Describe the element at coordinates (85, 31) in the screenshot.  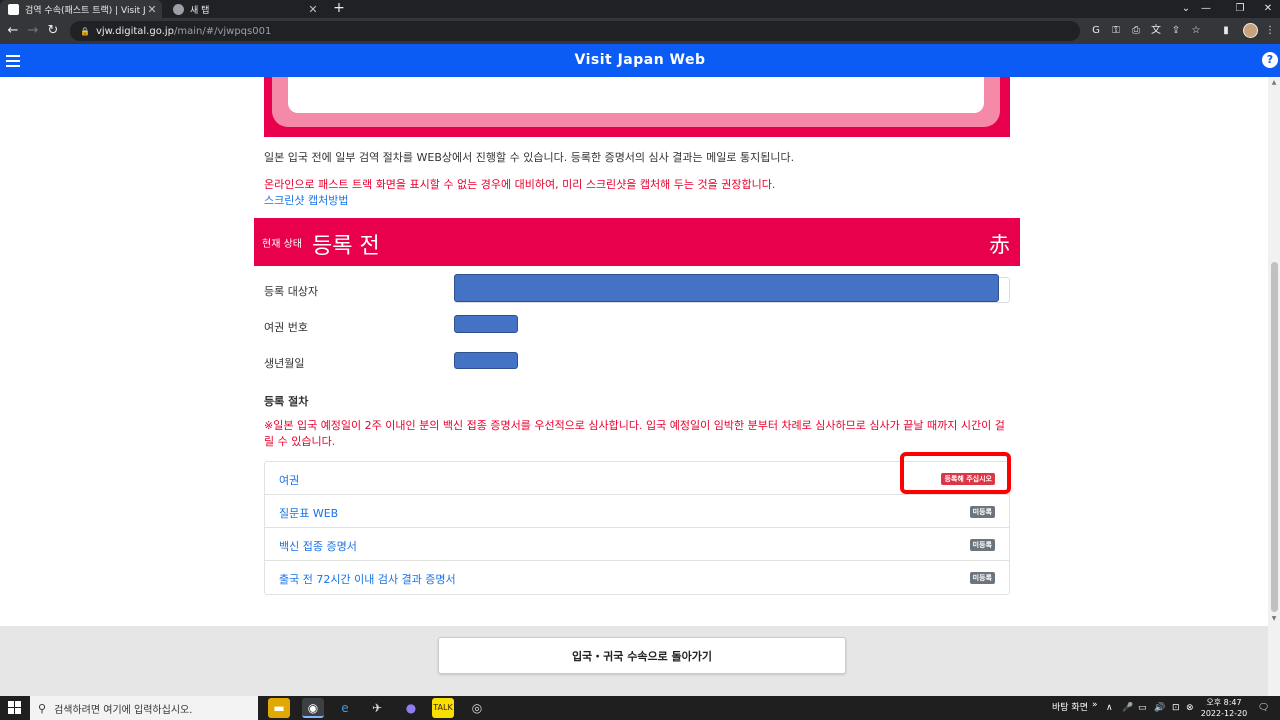
I see `lock-icon: 🔒` at that location.